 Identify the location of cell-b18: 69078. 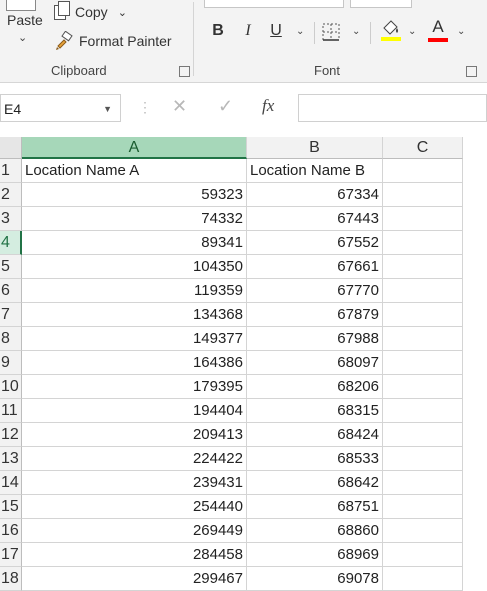
(315, 579).